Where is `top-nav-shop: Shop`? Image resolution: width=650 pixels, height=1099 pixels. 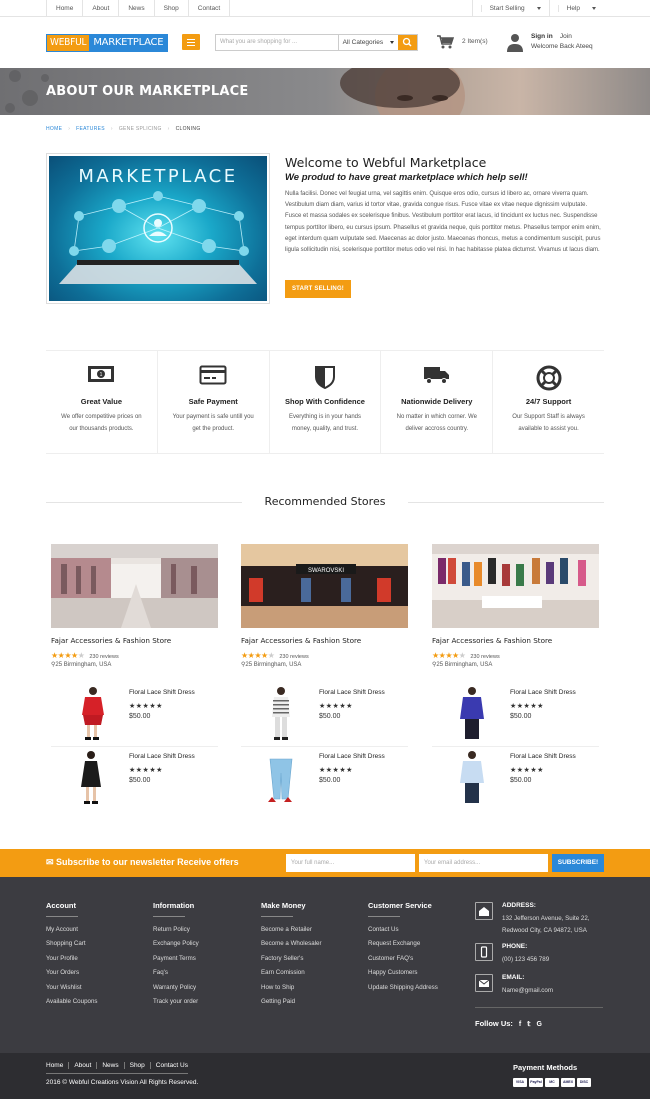
top-nav-shop: Shop is located at coordinates (172, 8).